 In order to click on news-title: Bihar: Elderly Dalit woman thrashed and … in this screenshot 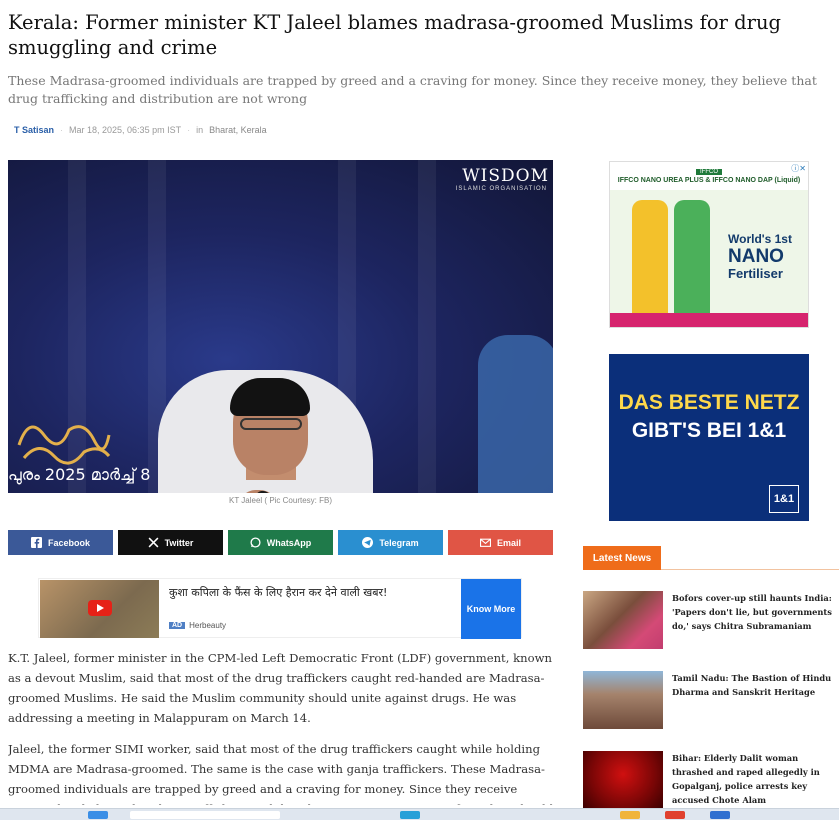, I will do `click(752, 779)`.